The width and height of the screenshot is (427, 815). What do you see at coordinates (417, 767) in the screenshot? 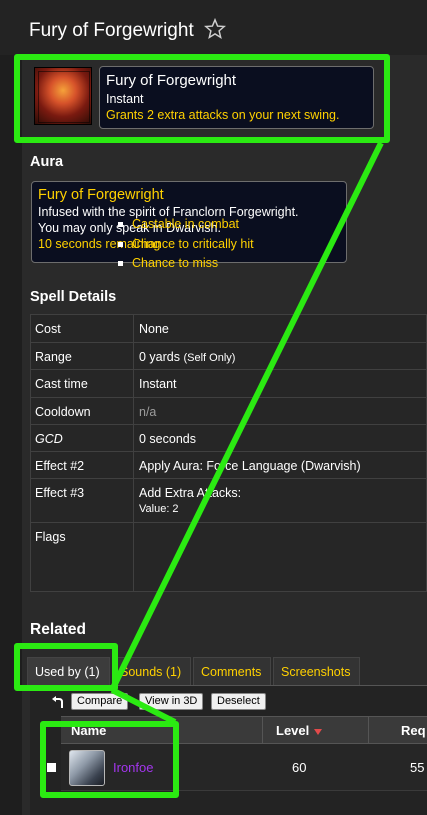
I see `item-req: 55` at bounding box center [417, 767].